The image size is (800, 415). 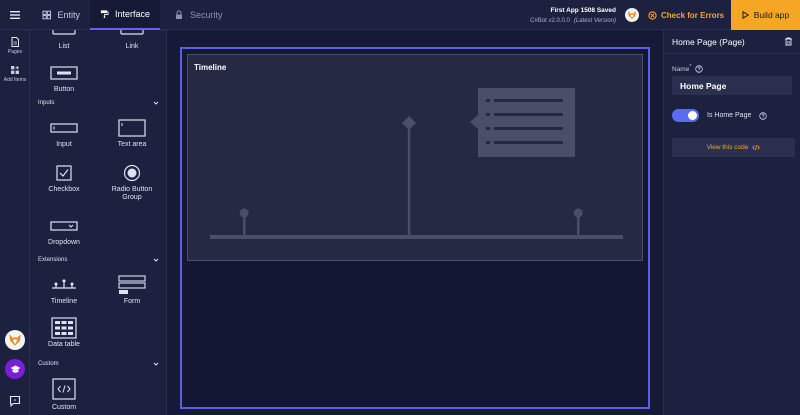 What do you see at coordinates (15, 42) in the screenshot?
I see `page-icon` at bounding box center [15, 42].